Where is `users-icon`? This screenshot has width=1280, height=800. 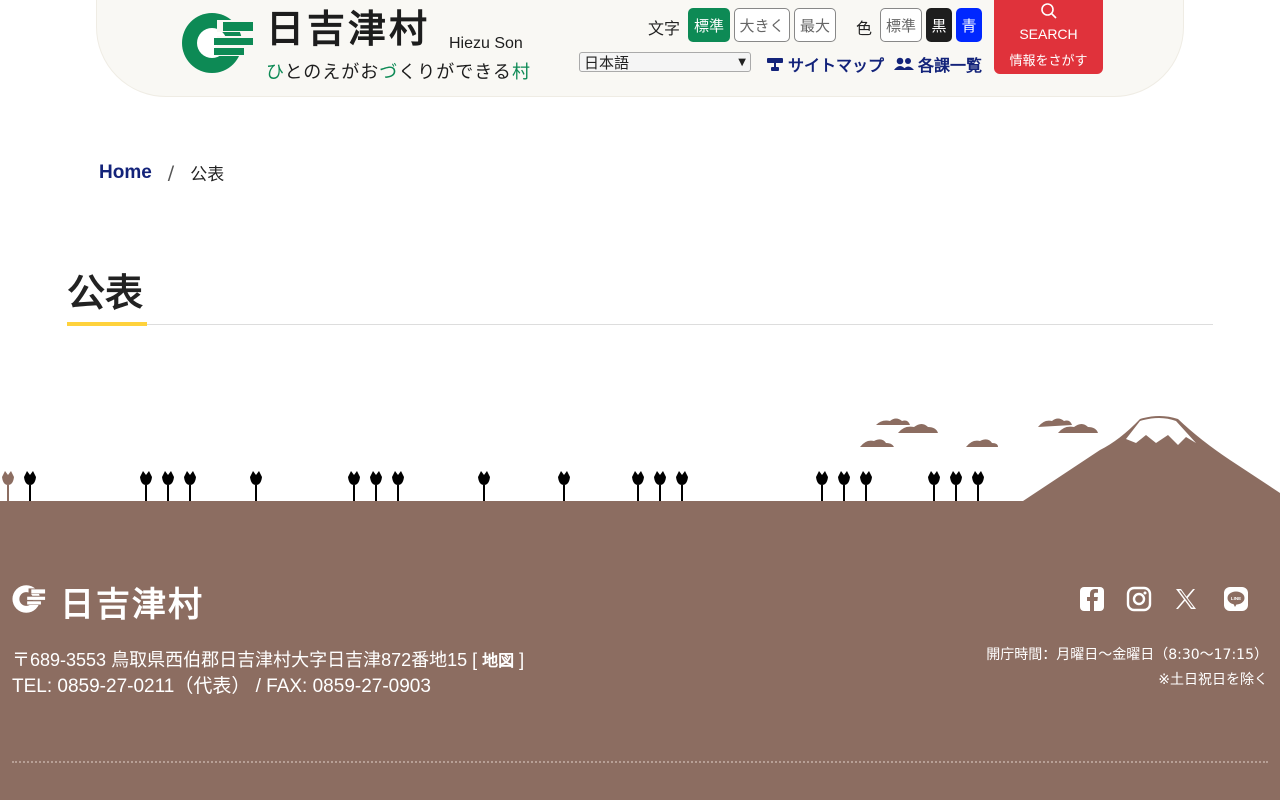
users-icon is located at coordinates (904, 63).